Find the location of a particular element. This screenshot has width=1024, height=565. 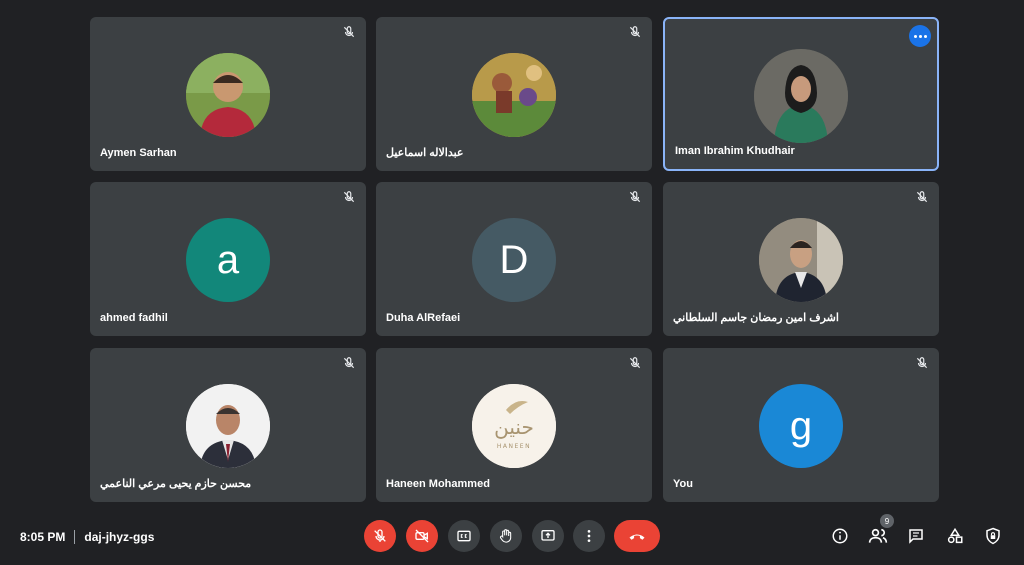

leave-call-button is located at coordinates (637, 536).